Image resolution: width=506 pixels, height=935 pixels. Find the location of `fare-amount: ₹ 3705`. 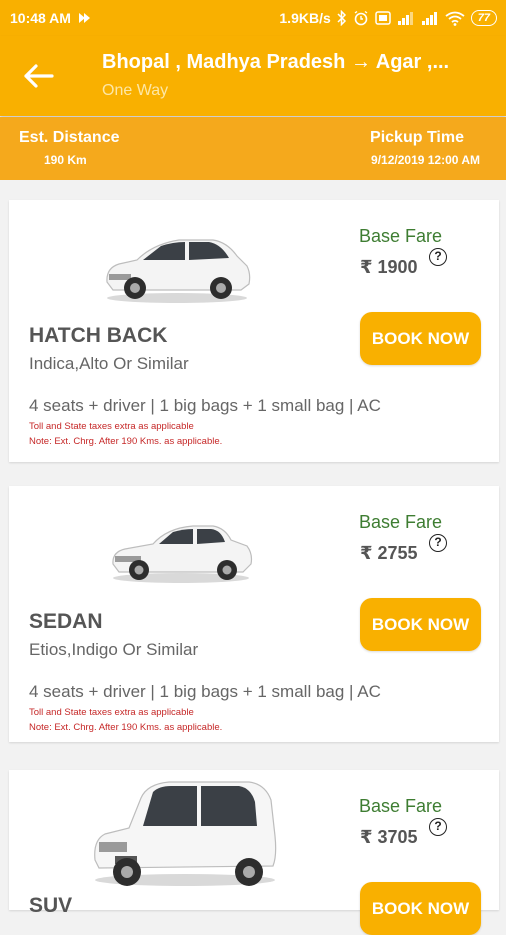

fare-amount: ₹ 3705 is located at coordinates (389, 837).